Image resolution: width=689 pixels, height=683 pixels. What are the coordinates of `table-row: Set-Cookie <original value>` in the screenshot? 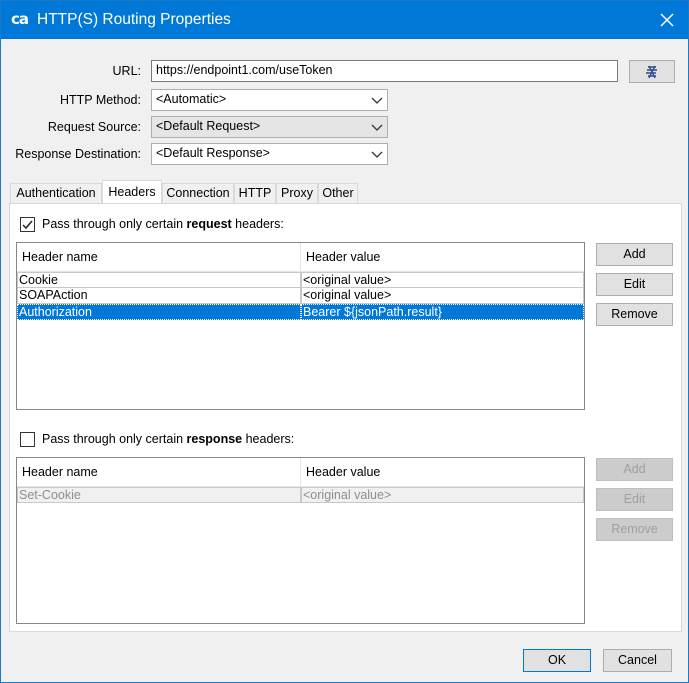 It's located at (300, 495).